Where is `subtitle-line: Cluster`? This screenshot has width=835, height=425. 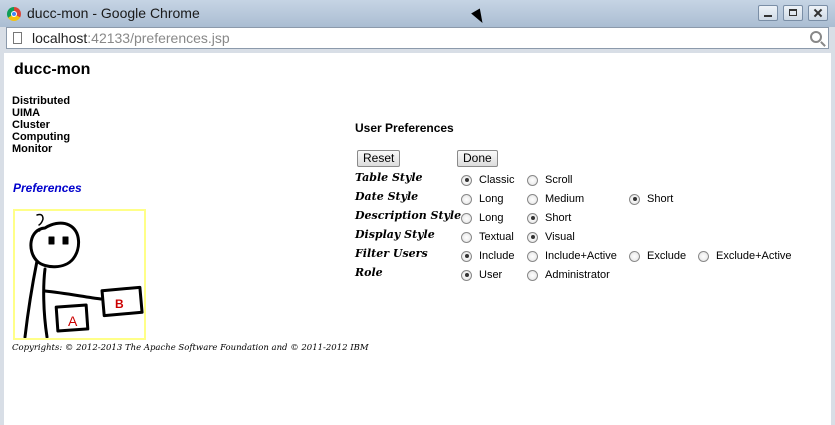
subtitle-line: Cluster is located at coordinates (31, 125).